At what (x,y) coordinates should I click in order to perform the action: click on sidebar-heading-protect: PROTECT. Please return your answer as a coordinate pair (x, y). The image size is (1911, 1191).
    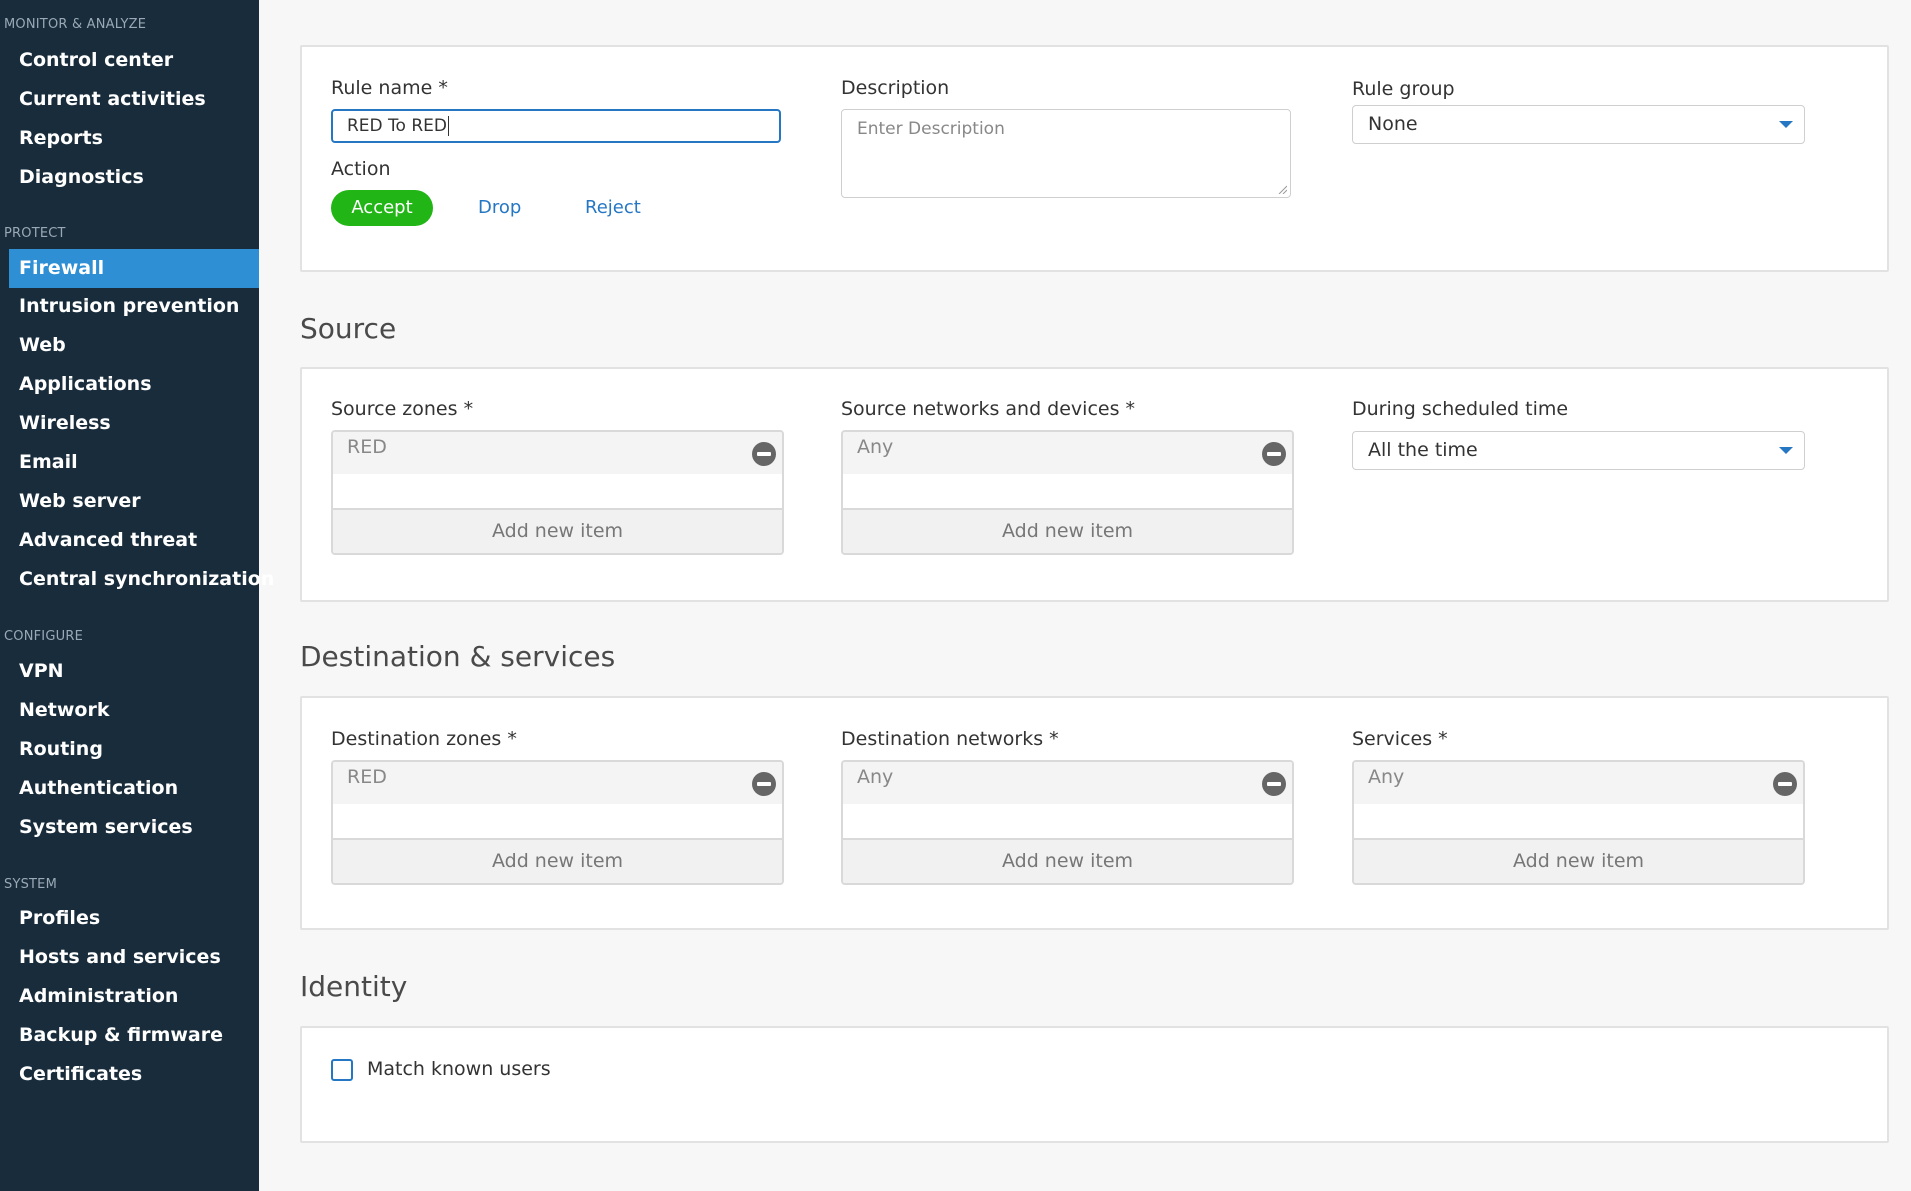
    Looking at the image, I should click on (35, 233).